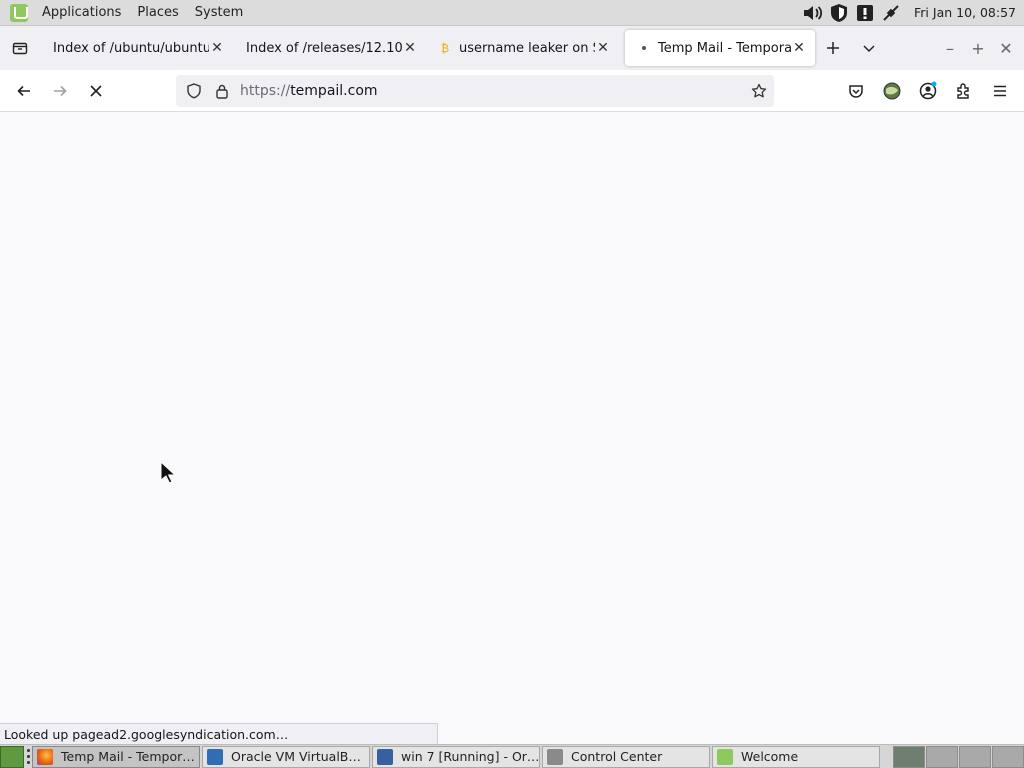 This screenshot has height=768, width=1024. I want to click on tab-title: username leaker on Sc, so click(527, 48).